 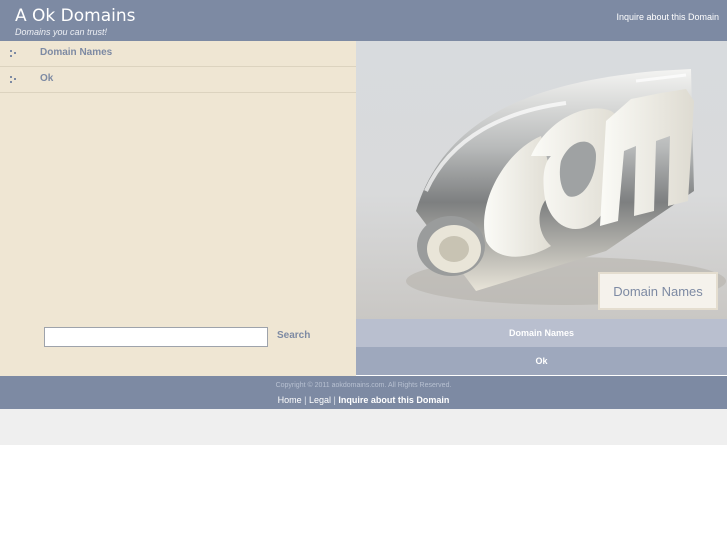 What do you see at coordinates (290, 400) in the screenshot?
I see `footer-link-home: Home` at bounding box center [290, 400].